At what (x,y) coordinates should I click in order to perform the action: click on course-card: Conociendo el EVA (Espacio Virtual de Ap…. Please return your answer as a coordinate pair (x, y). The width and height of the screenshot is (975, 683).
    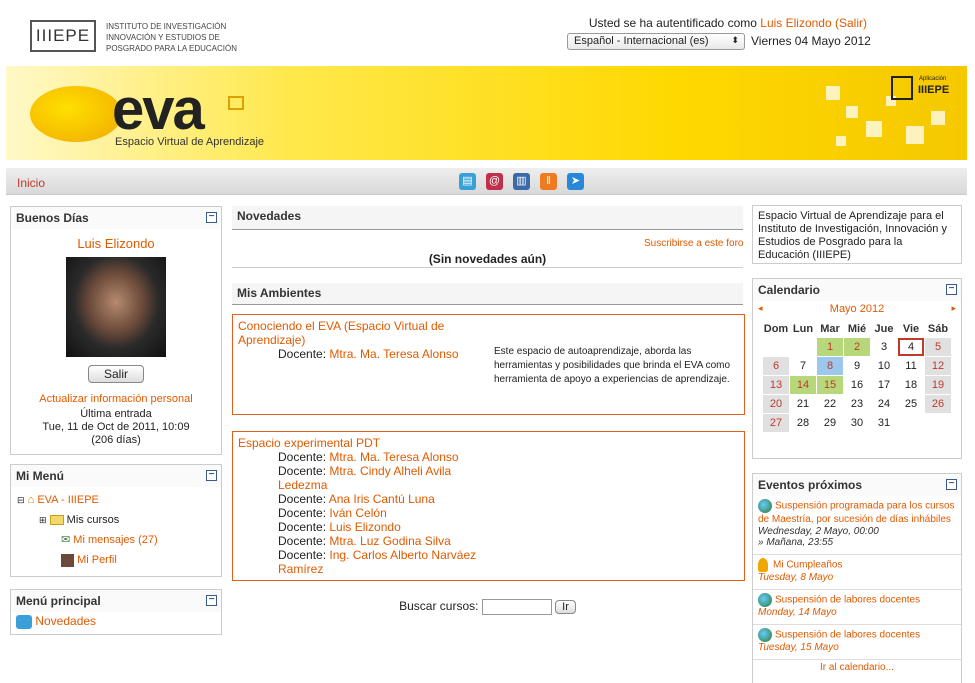
    Looking at the image, I should click on (488, 364).